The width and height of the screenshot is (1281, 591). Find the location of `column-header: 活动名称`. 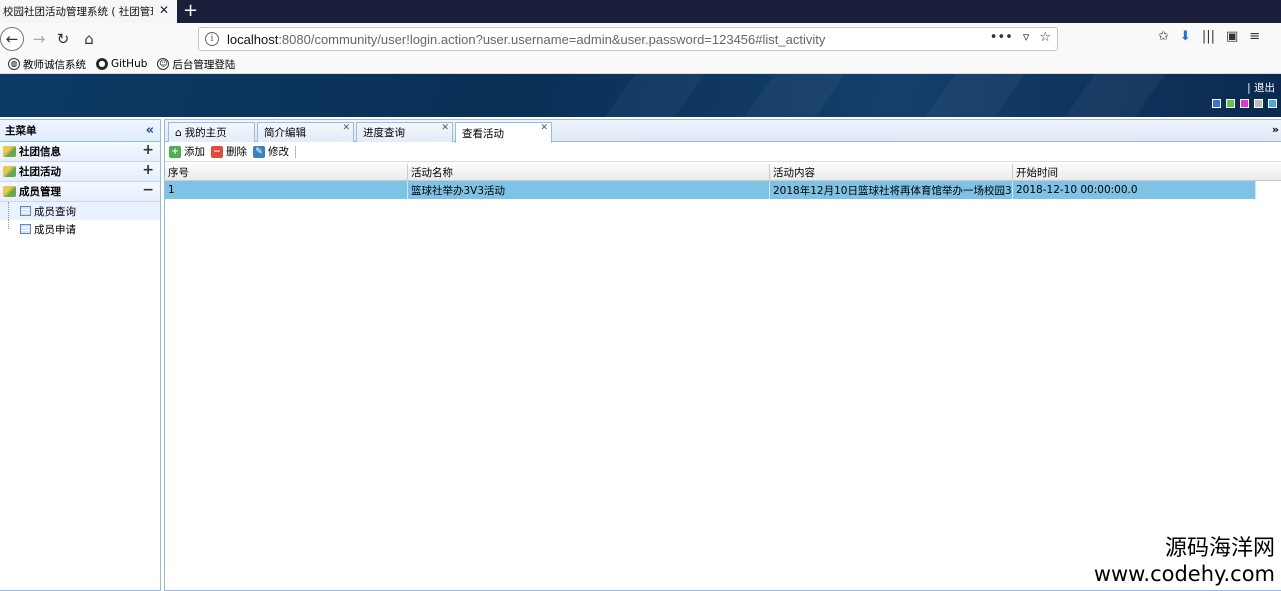

column-header: 活动名称 is located at coordinates (589, 172).